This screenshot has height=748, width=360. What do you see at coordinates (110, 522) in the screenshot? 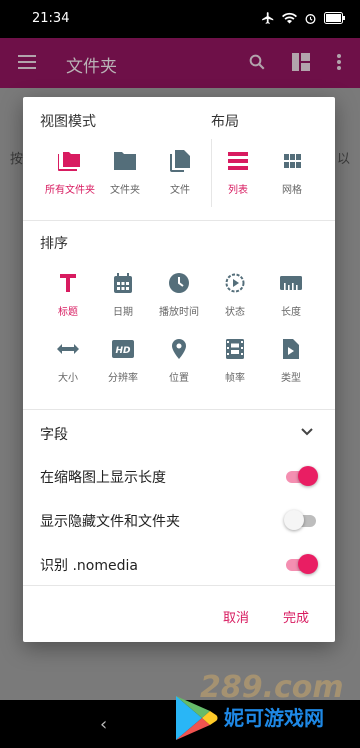
I see `toggle-label: 显示隐藏文件和文件夹` at bounding box center [110, 522].